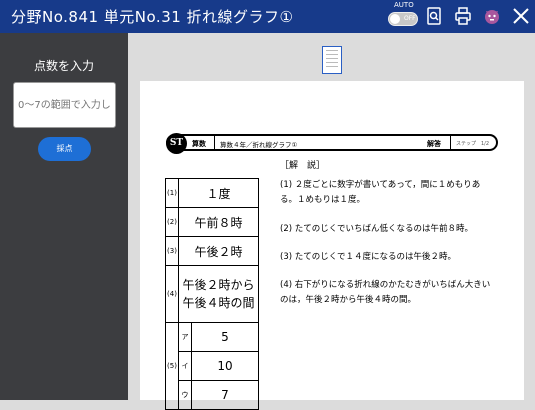 The height and width of the screenshot is (410, 535). Describe the element at coordinates (225, 337) in the screenshot. I see `answer-cell: 5` at that location.